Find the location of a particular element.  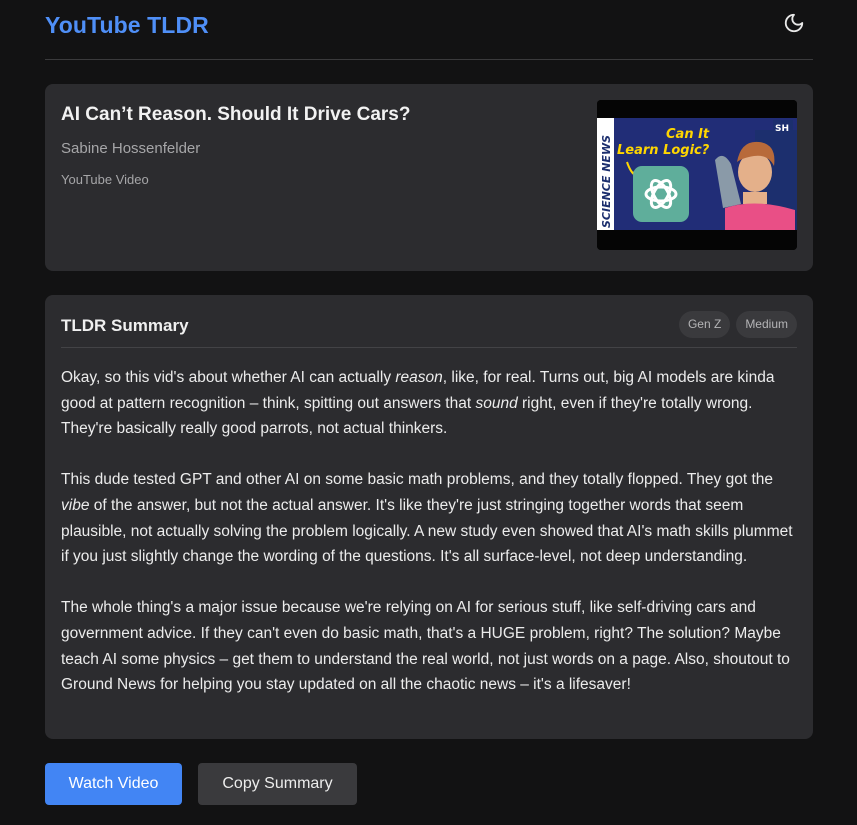

app-title: YouTube TLDR is located at coordinates (127, 25).